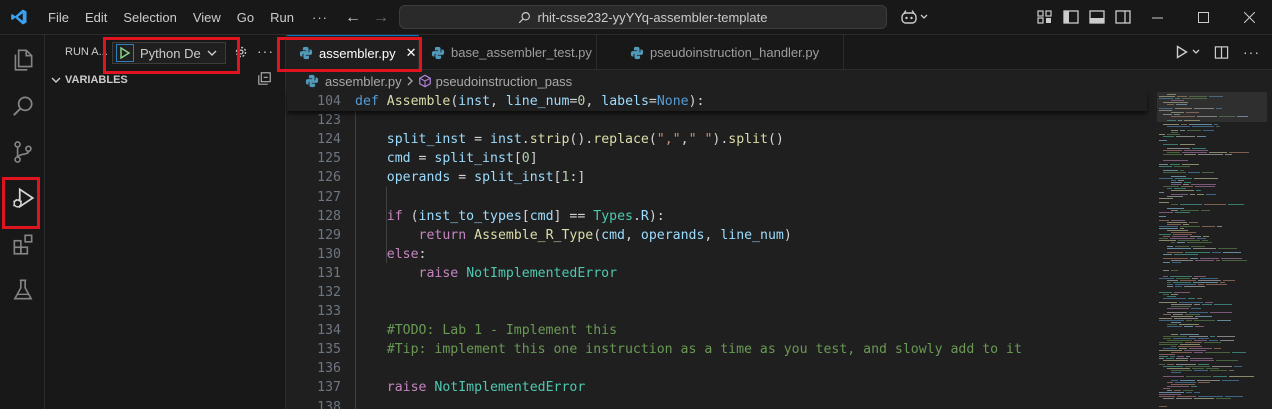 This screenshot has height=409, width=1272. I want to click on code-line: 125 cmd = split_inst[0], so click(717, 158).